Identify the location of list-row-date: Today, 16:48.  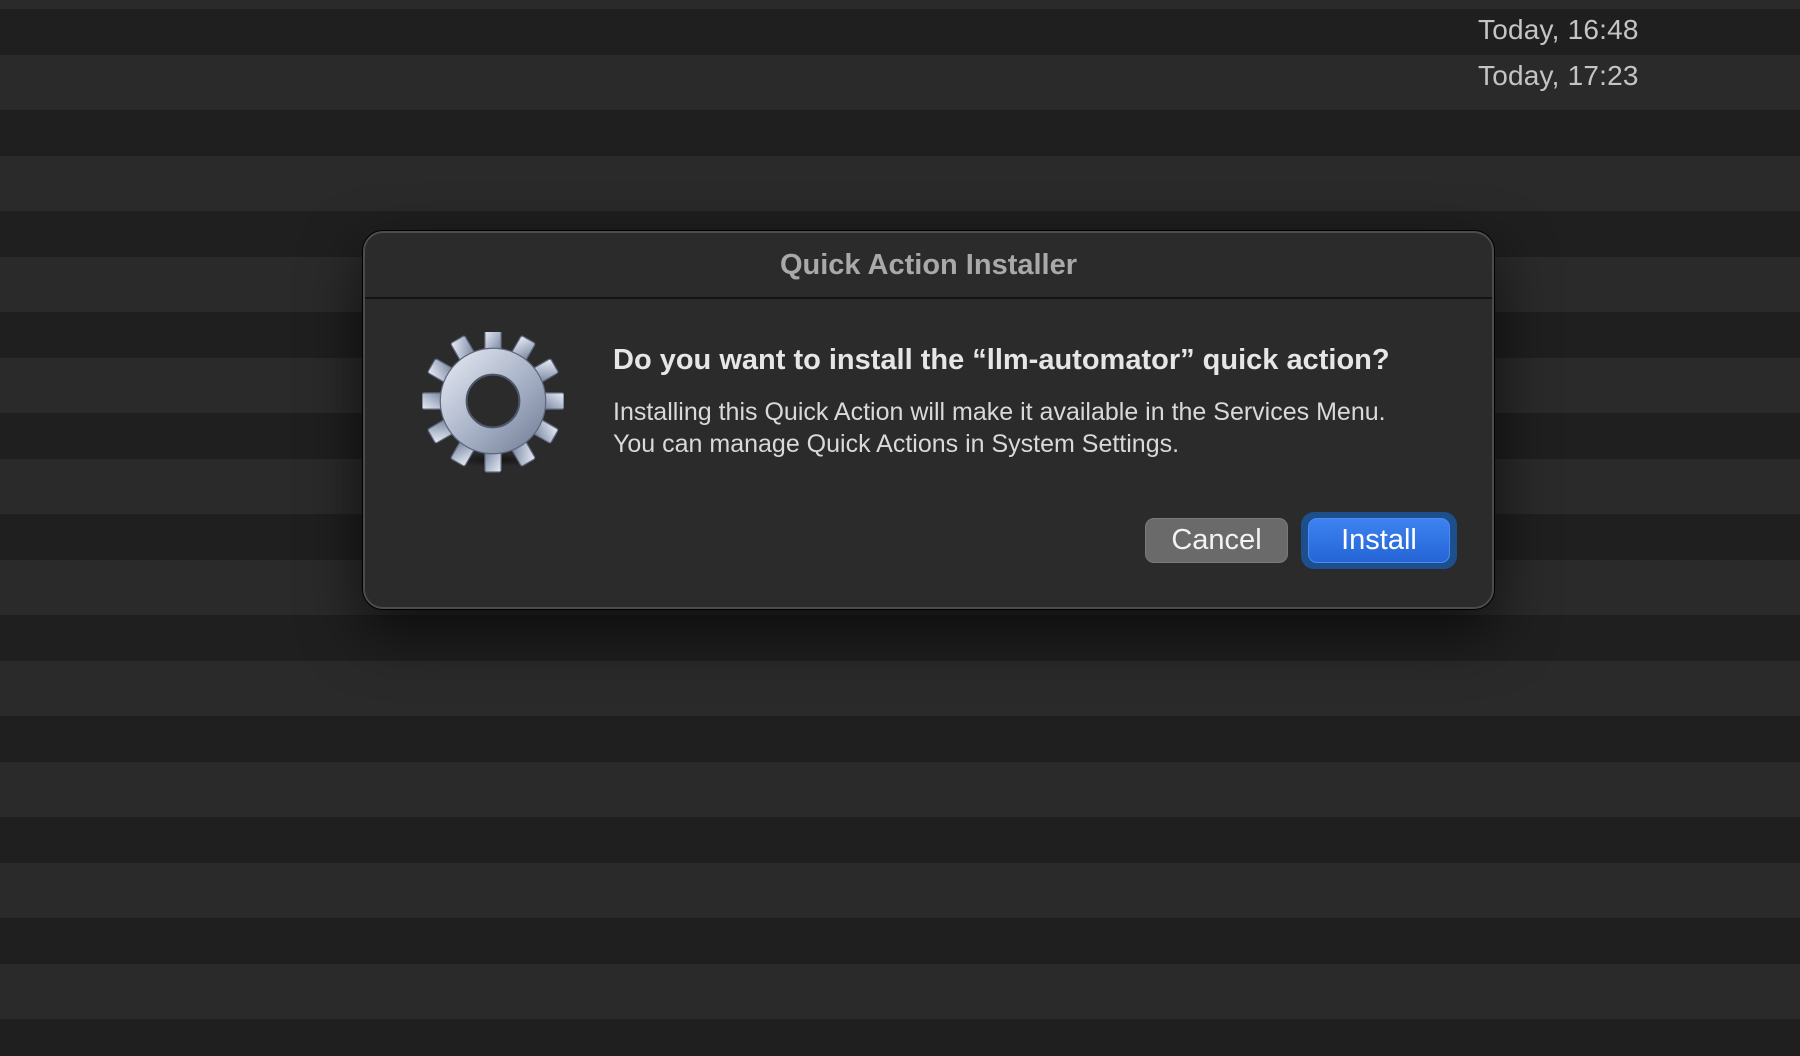
(1558, 29).